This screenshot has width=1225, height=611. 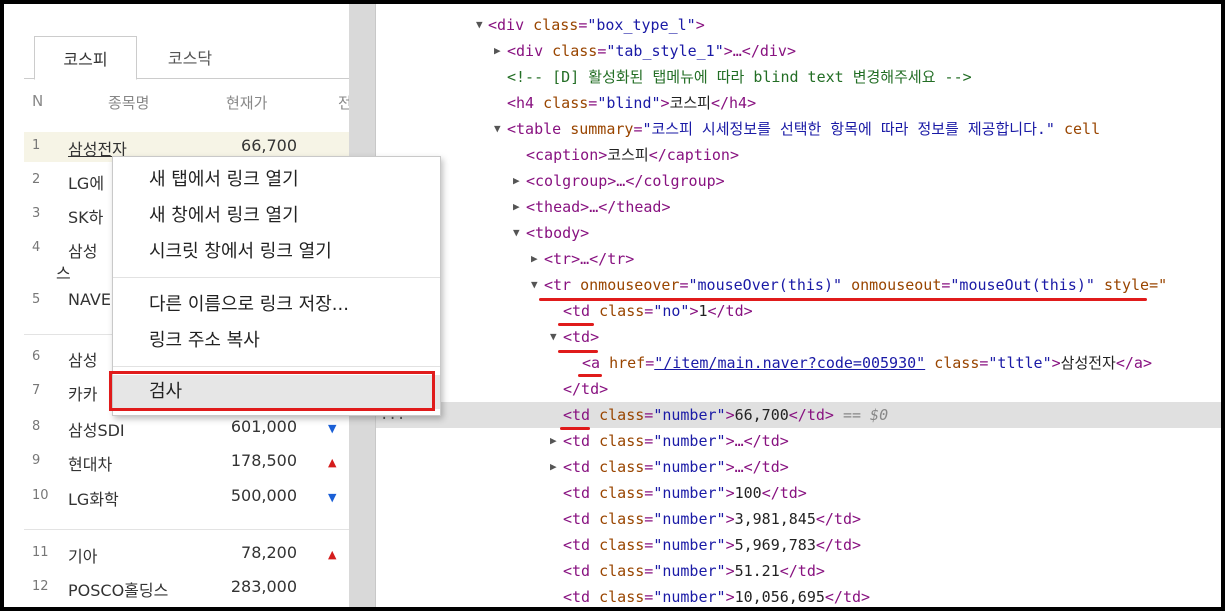 What do you see at coordinates (40, 552) in the screenshot?
I see `row-no: 11` at bounding box center [40, 552].